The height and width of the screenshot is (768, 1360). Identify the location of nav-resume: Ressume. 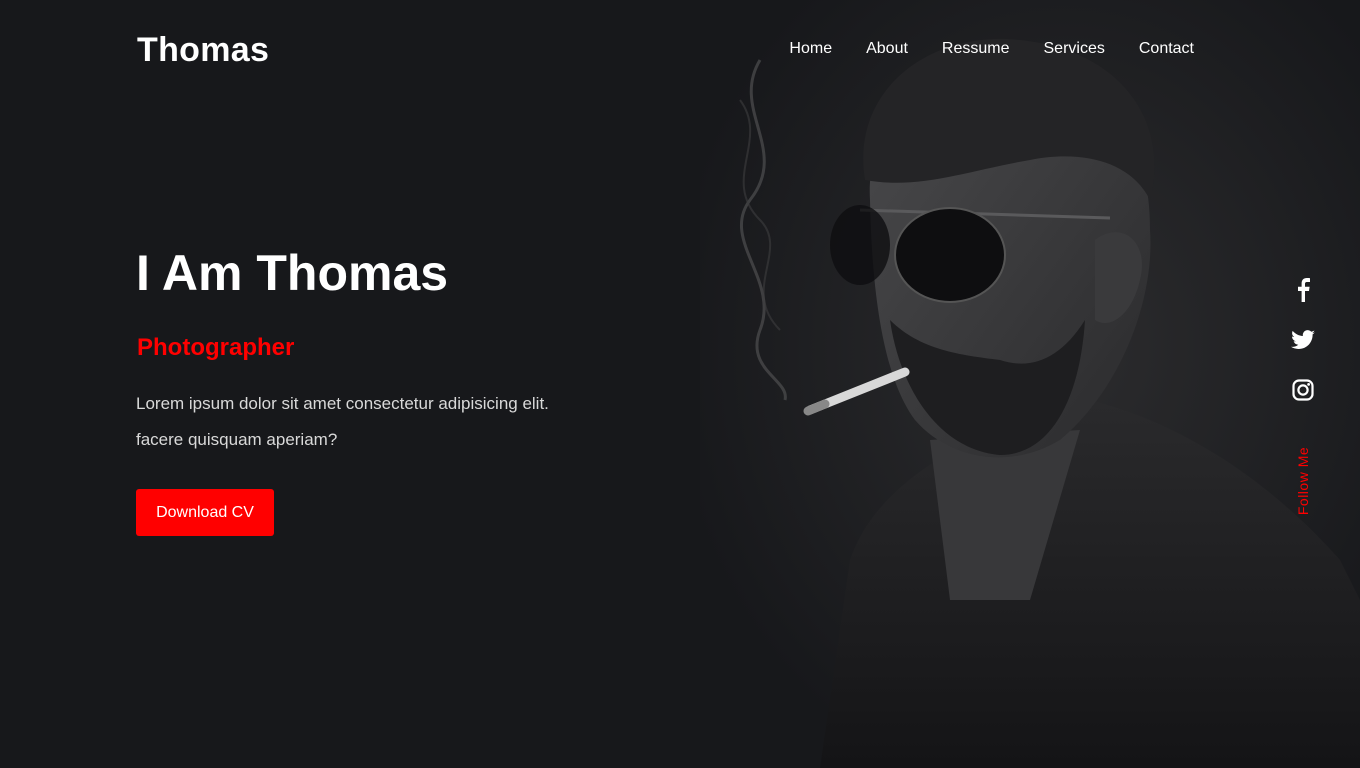
(976, 49).